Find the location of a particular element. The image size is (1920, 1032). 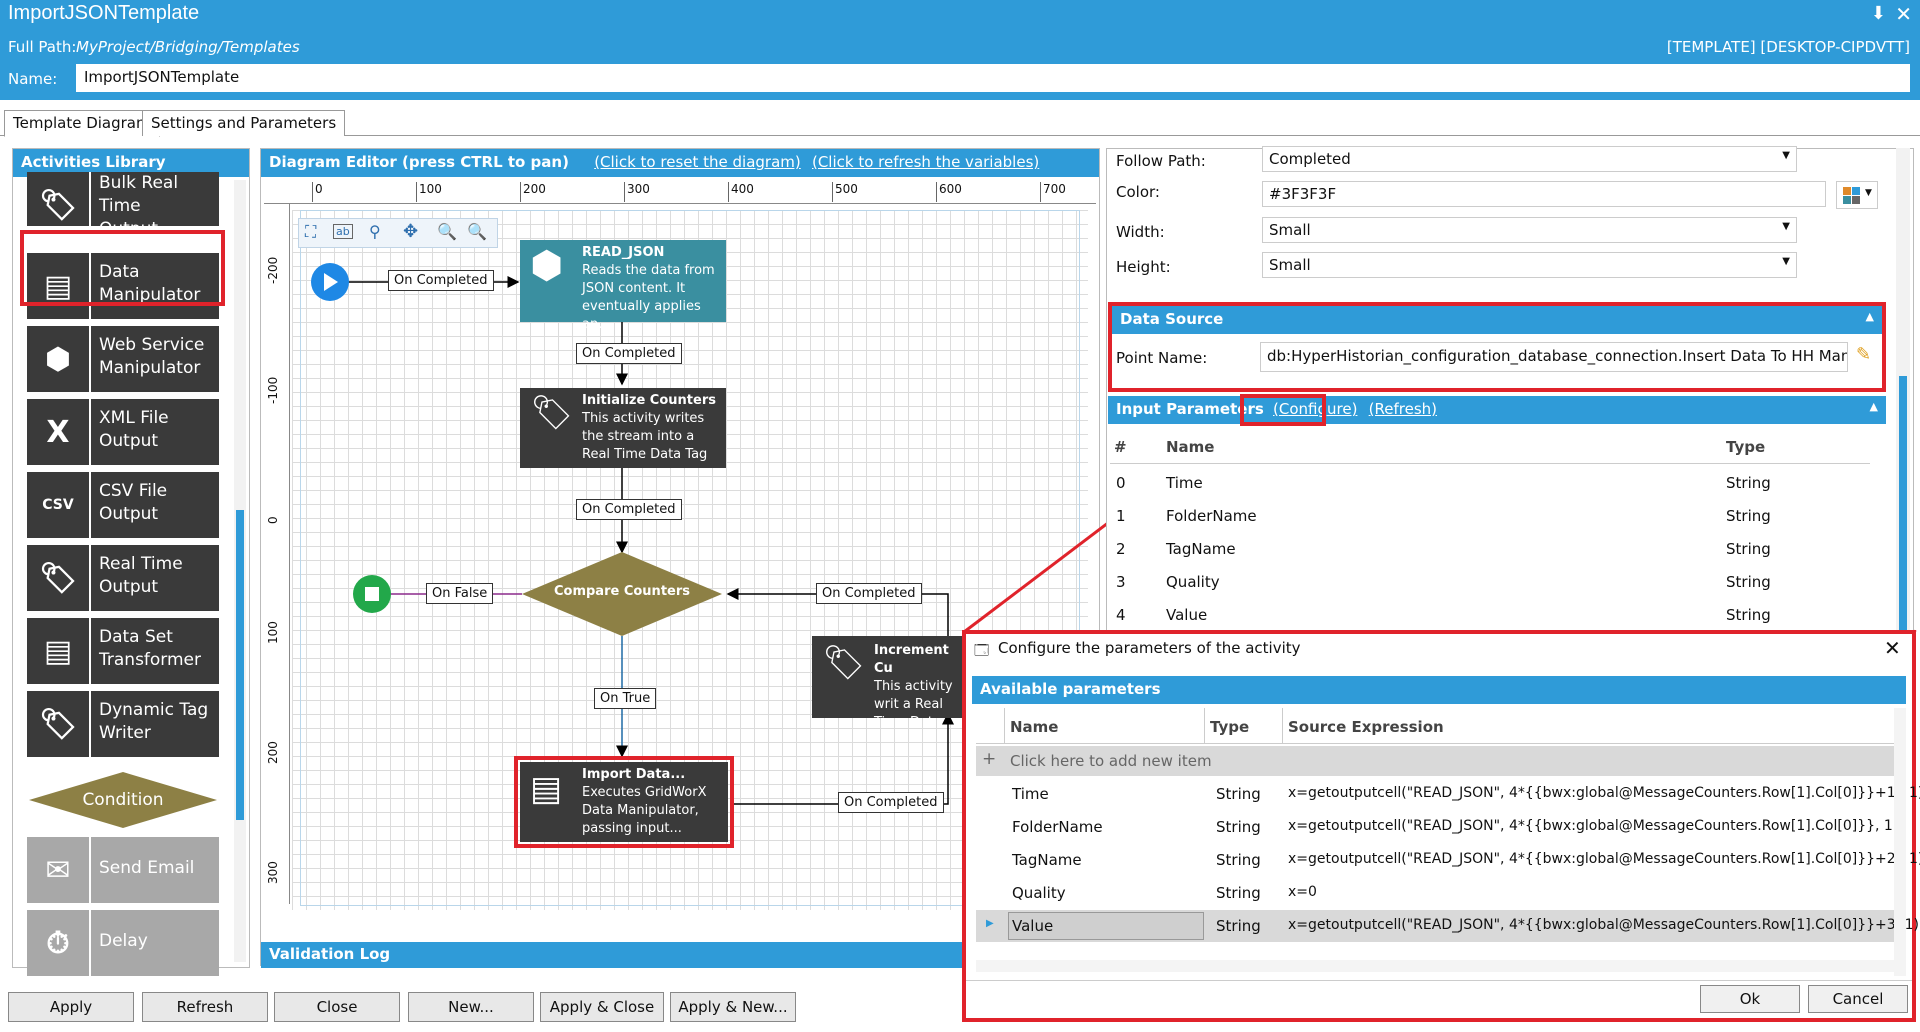

dlg-col-source: Source Expression is located at coordinates (1366, 727).